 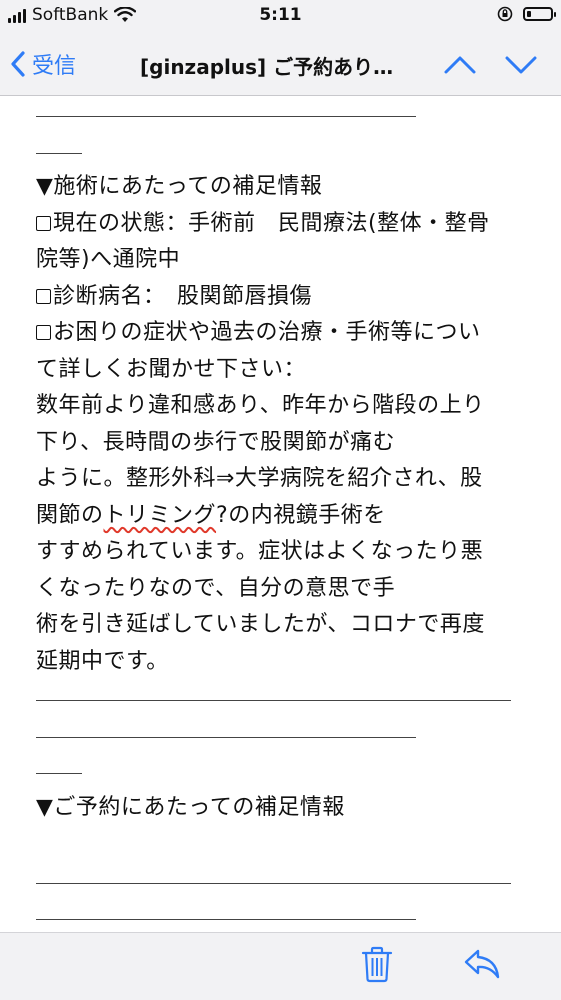 What do you see at coordinates (183, 296) in the screenshot?
I see `item-text: 診断病名： 股関節唇損傷` at bounding box center [183, 296].